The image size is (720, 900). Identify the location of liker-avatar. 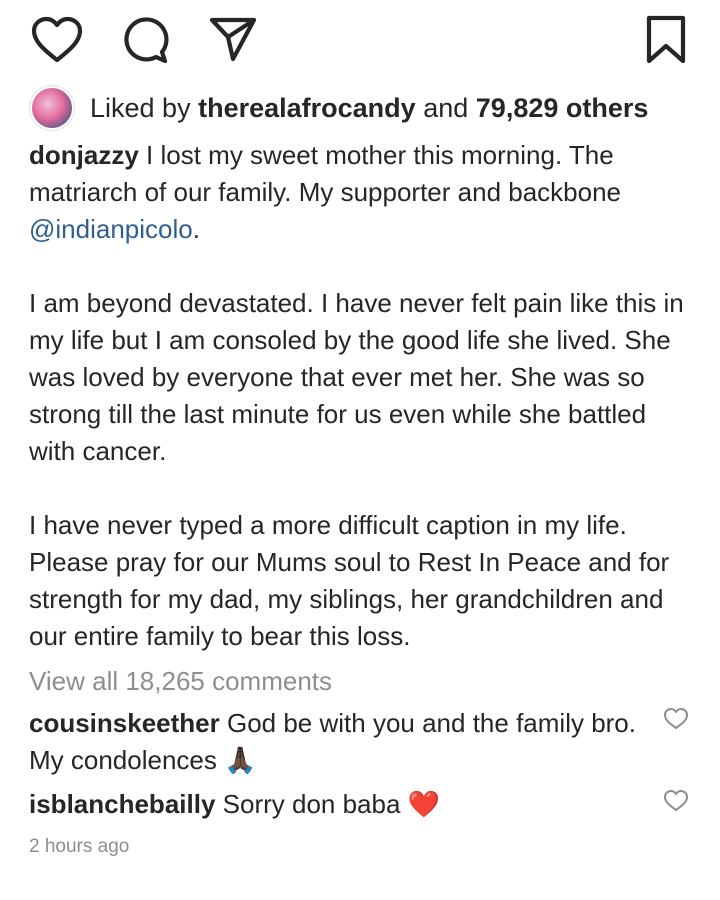
(52, 108).